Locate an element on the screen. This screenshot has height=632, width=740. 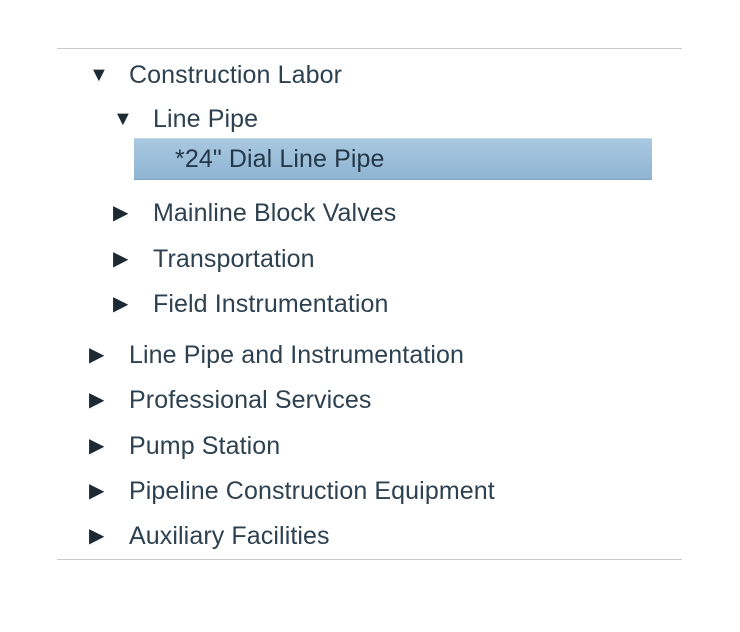
tree-node-label: *24" Dial Line Pipe is located at coordinates (280, 158).